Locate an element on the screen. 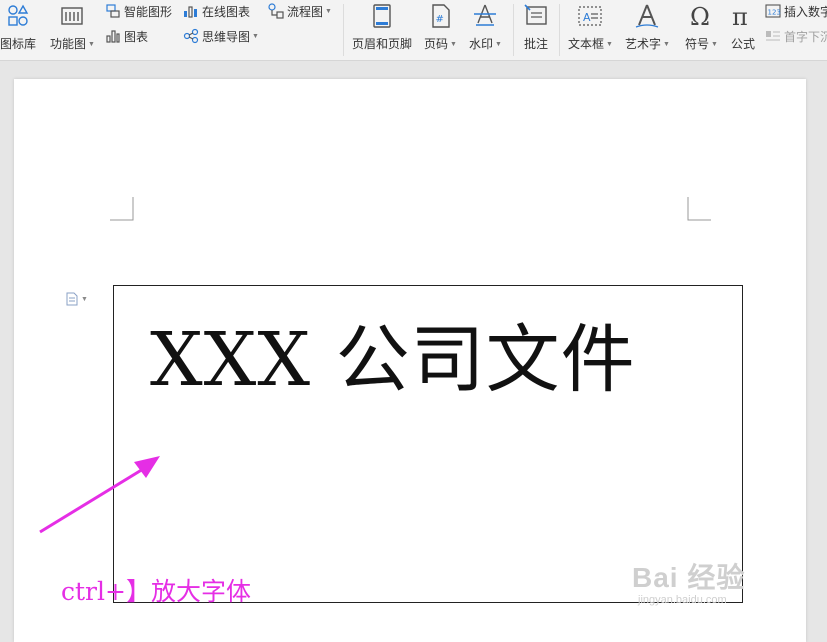 This screenshot has height=642, width=827. comment-button: 批注 is located at coordinates (536, 27).